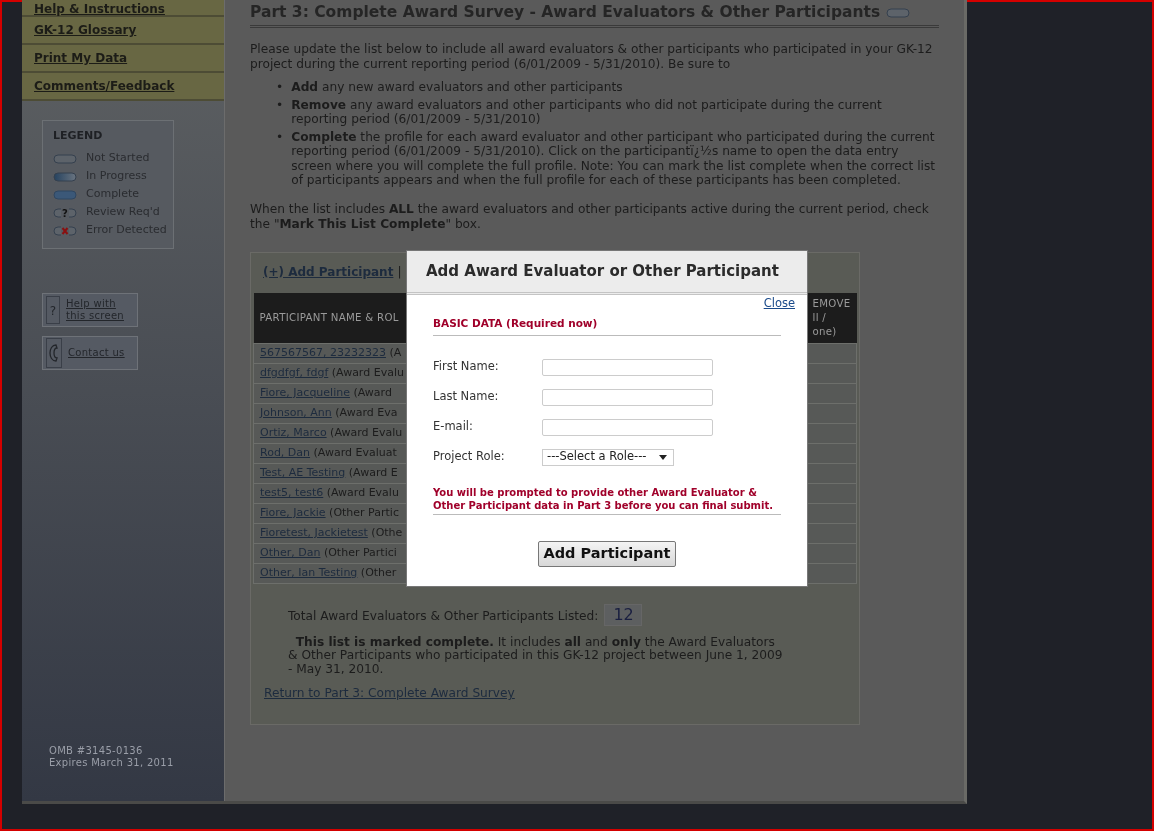 The width and height of the screenshot is (1154, 831). What do you see at coordinates (285, 452) in the screenshot?
I see `participant-link: Rod, Dan` at bounding box center [285, 452].